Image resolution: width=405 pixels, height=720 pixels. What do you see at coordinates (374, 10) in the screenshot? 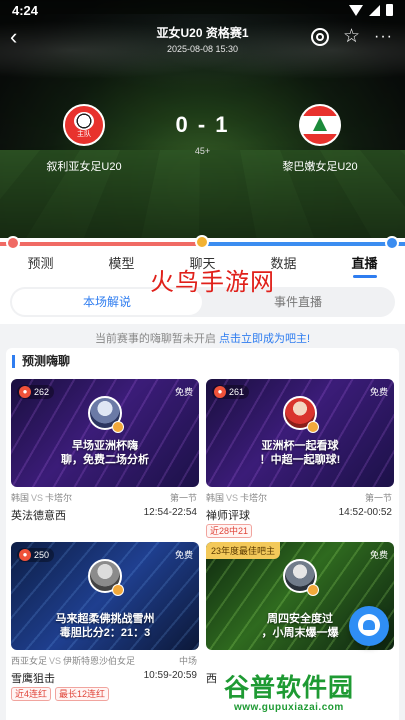
I see `cell-signal-icon` at bounding box center [374, 10].